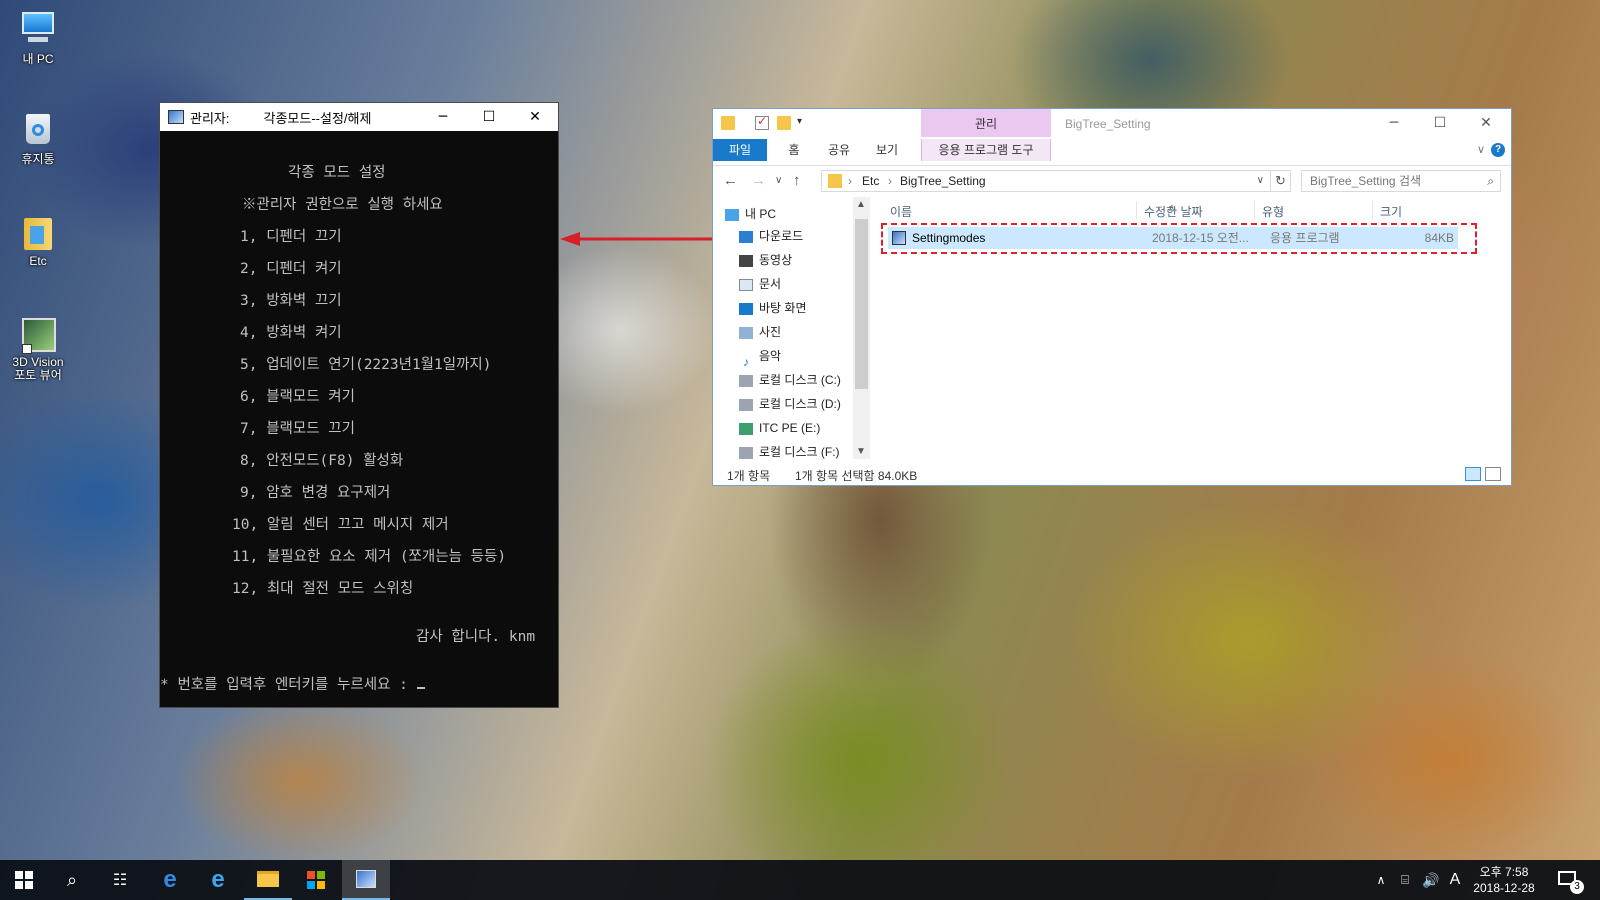  I want to click on settingmodes-icon, so click(366, 879).